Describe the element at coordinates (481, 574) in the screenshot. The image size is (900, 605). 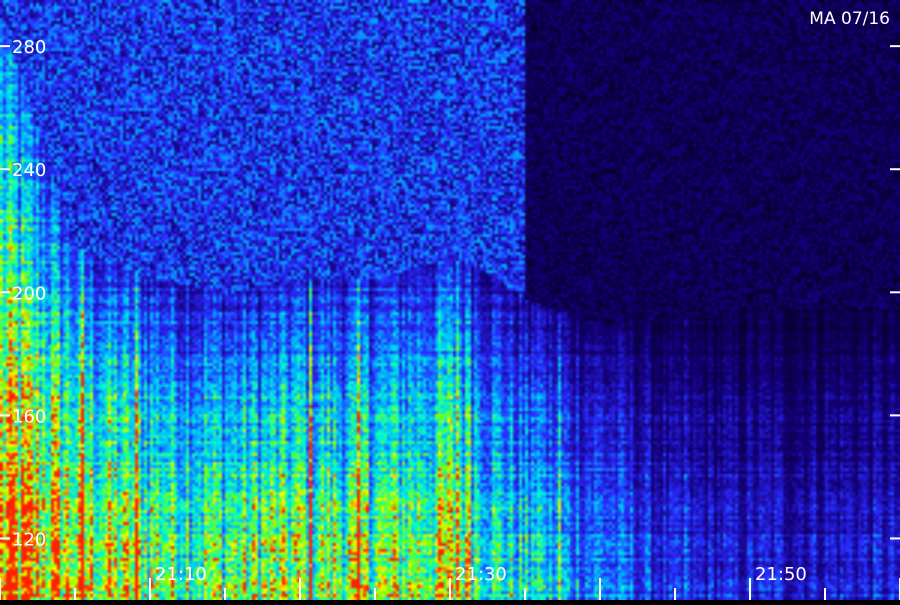
I see `x-tick-label: 21:30` at that location.